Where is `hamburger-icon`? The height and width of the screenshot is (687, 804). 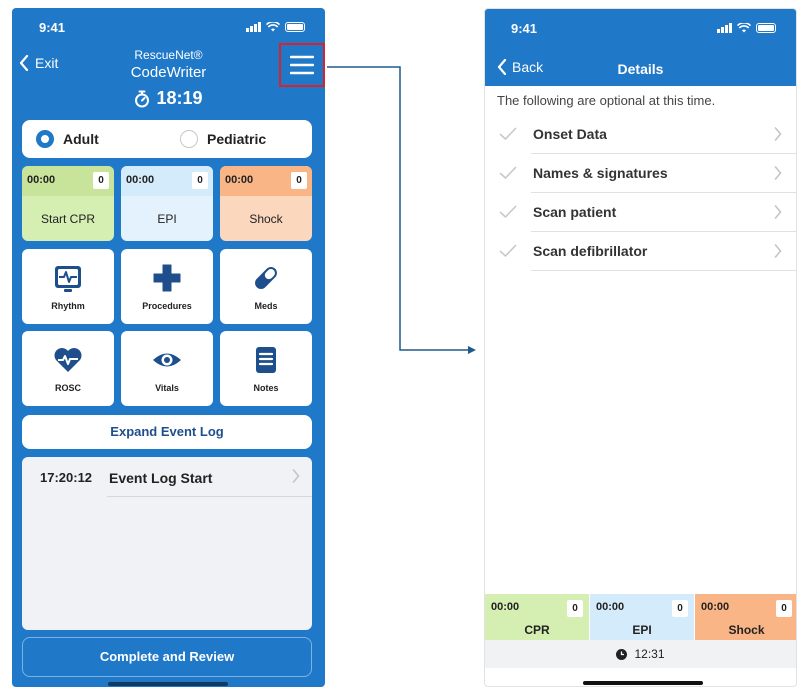 hamburger-icon is located at coordinates (302, 65).